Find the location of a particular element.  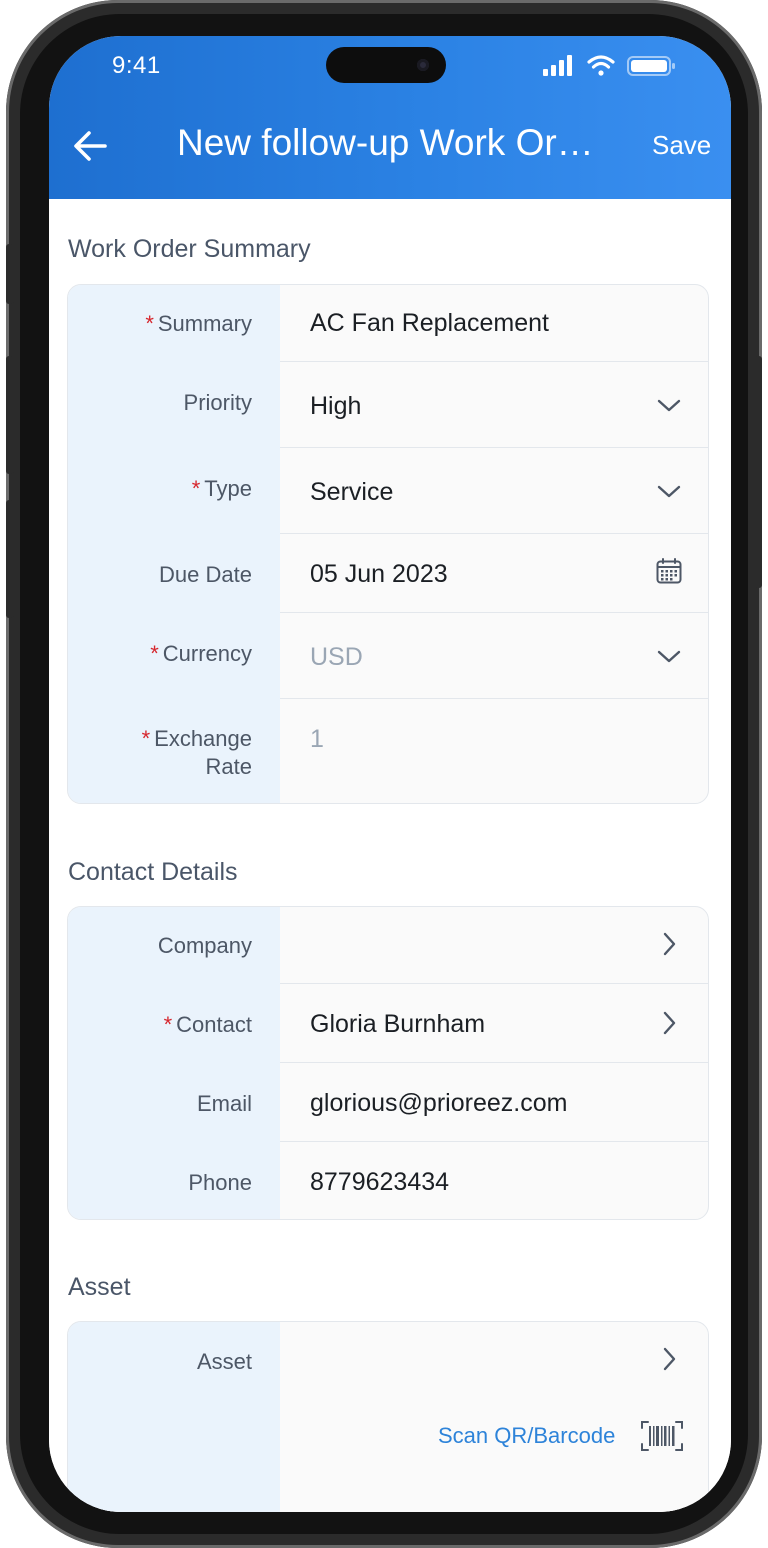

currency-select: USD is located at coordinates (336, 657).